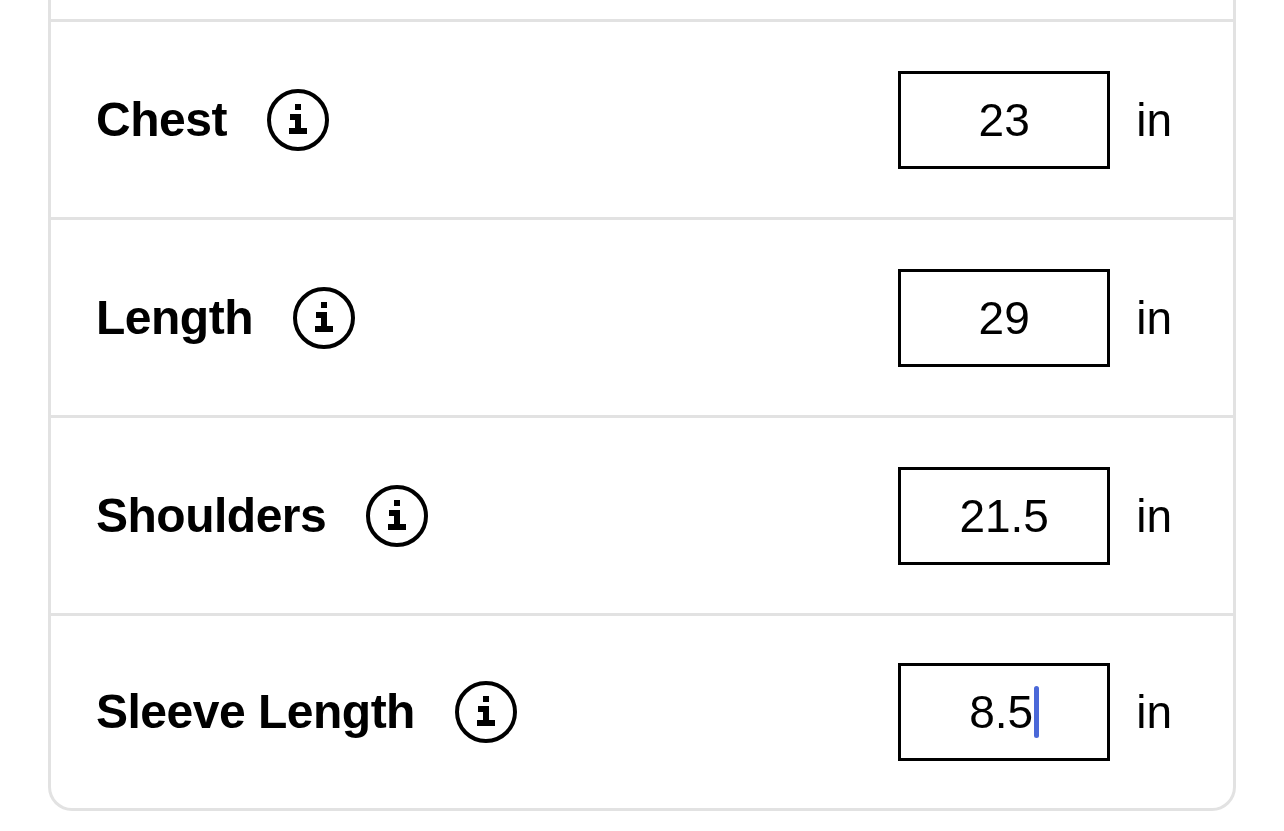 The width and height of the screenshot is (1284, 831). Describe the element at coordinates (161, 119) in the screenshot. I see `measurement-label: Chest` at that location.